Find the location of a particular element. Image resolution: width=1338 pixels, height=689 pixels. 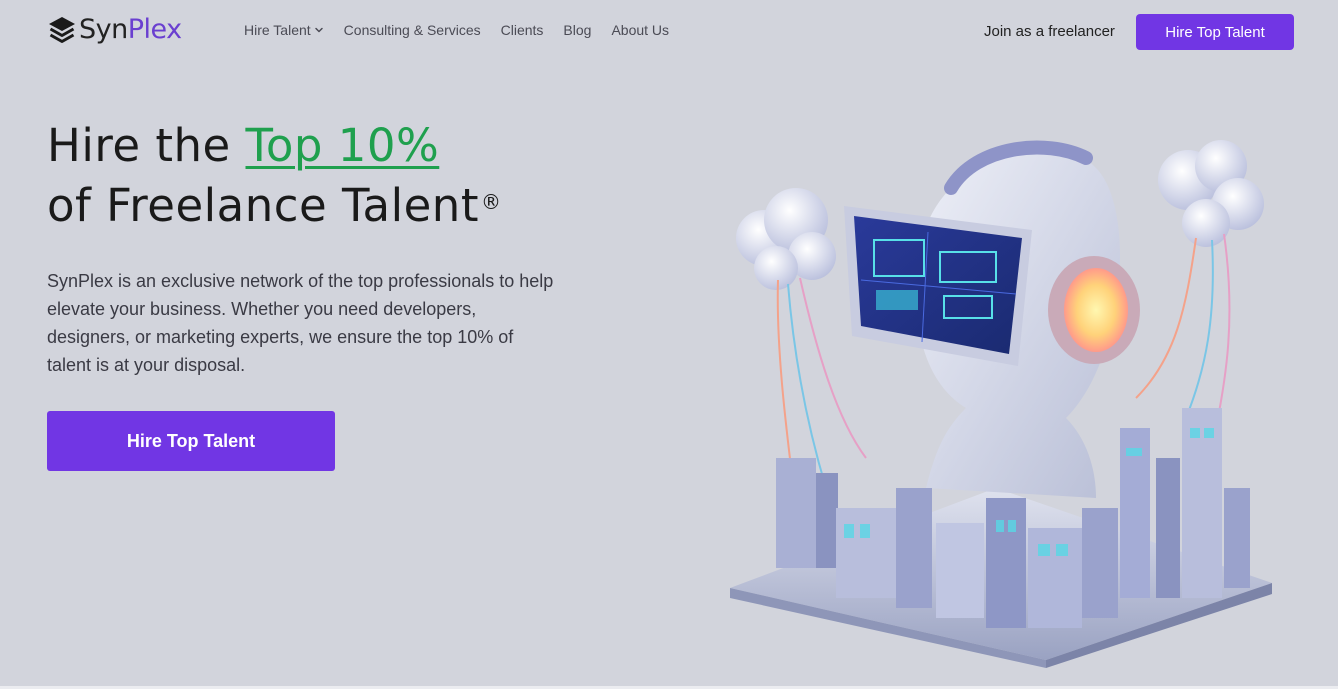

nav-item-consulting: Consulting & Services is located at coordinates (412, 30).